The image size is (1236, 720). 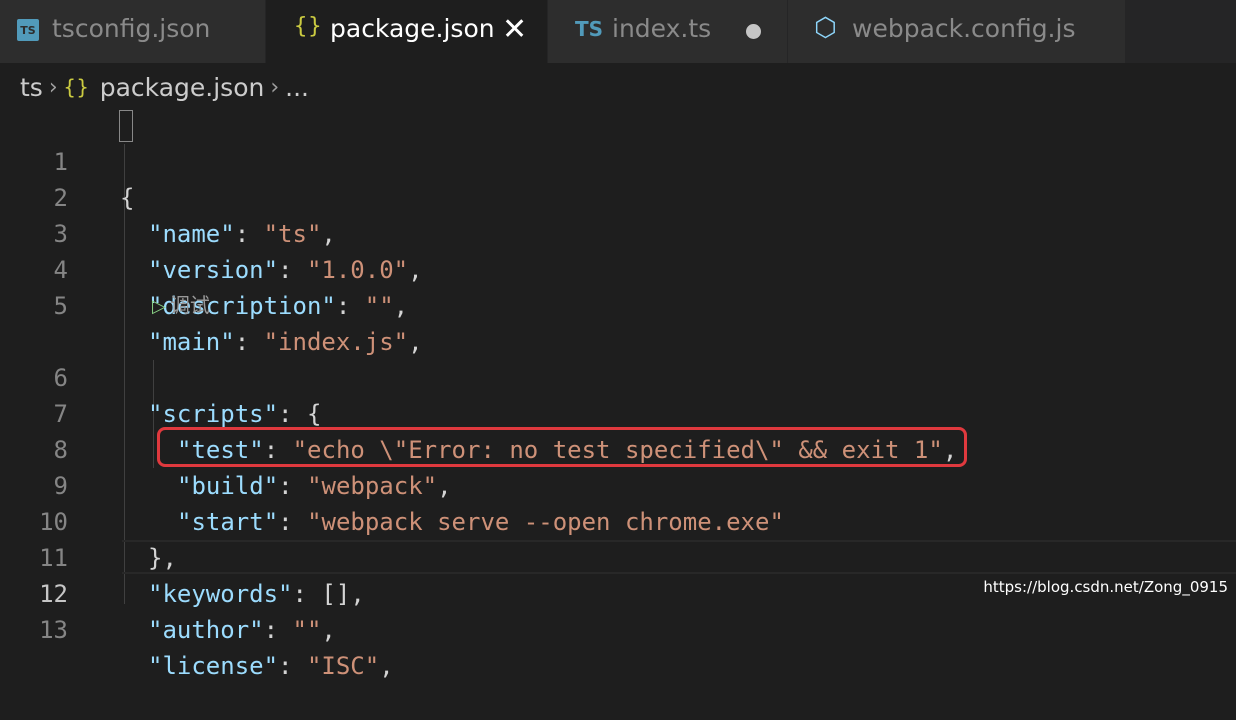 I want to click on close-icon: ✕, so click(x=514, y=30).